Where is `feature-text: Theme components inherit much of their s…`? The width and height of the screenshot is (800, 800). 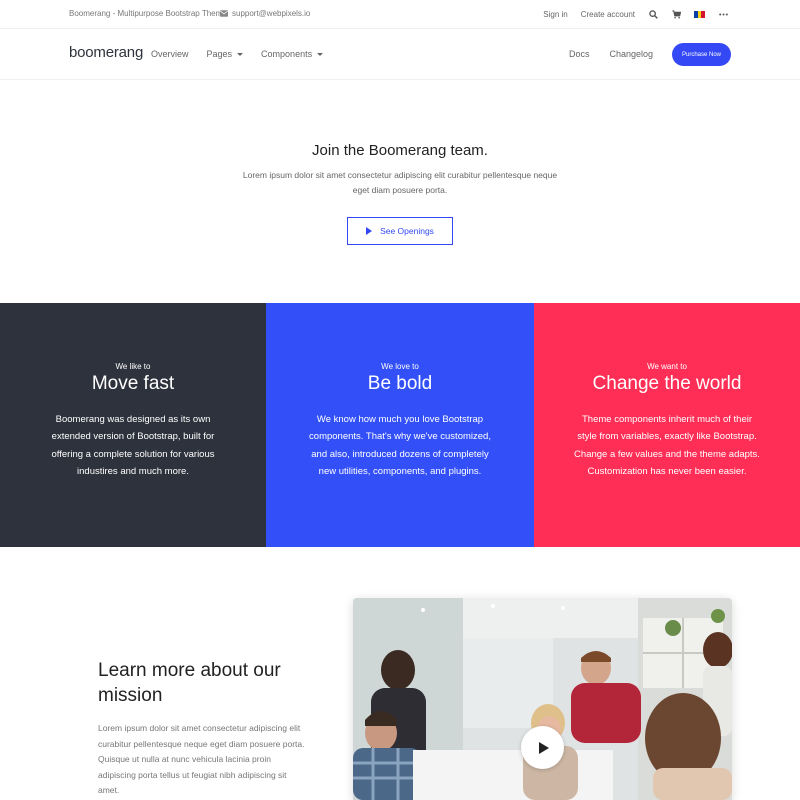
feature-text: Theme components inherit much of their s… is located at coordinates (667, 445).